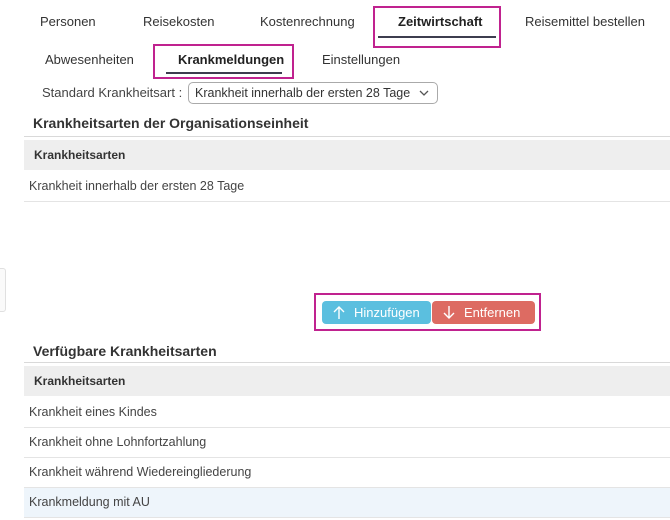 The height and width of the screenshot is (520, 670). What do you see at coordinates (361, 60) in the screenshot?
I see `tab-einstellungen: Einstellungen` at bounding box center [361, 60].